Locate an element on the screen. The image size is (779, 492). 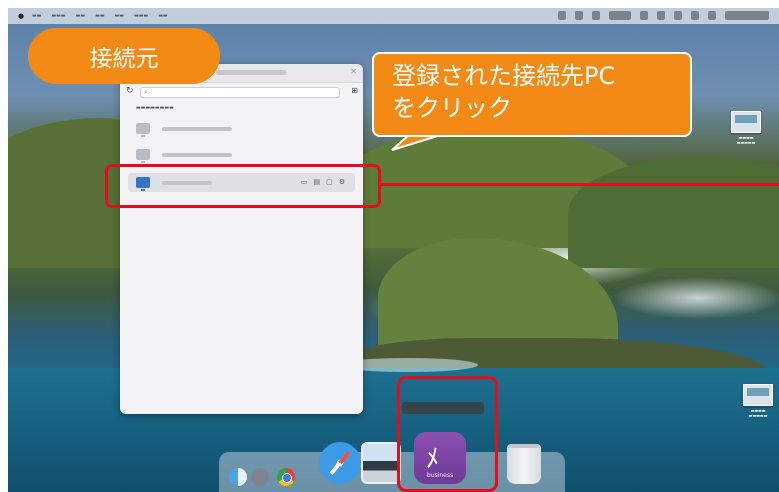
highlight-connector-line is located at coordinates (580, 184).